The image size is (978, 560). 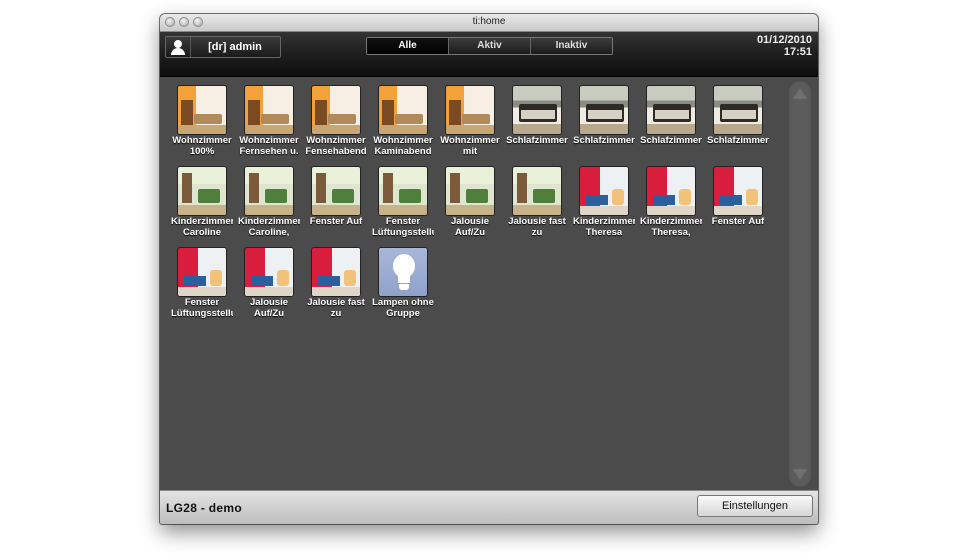 I want to click on scene-tile: Kinderzimmer Caroline, so click(x=202, y=202).